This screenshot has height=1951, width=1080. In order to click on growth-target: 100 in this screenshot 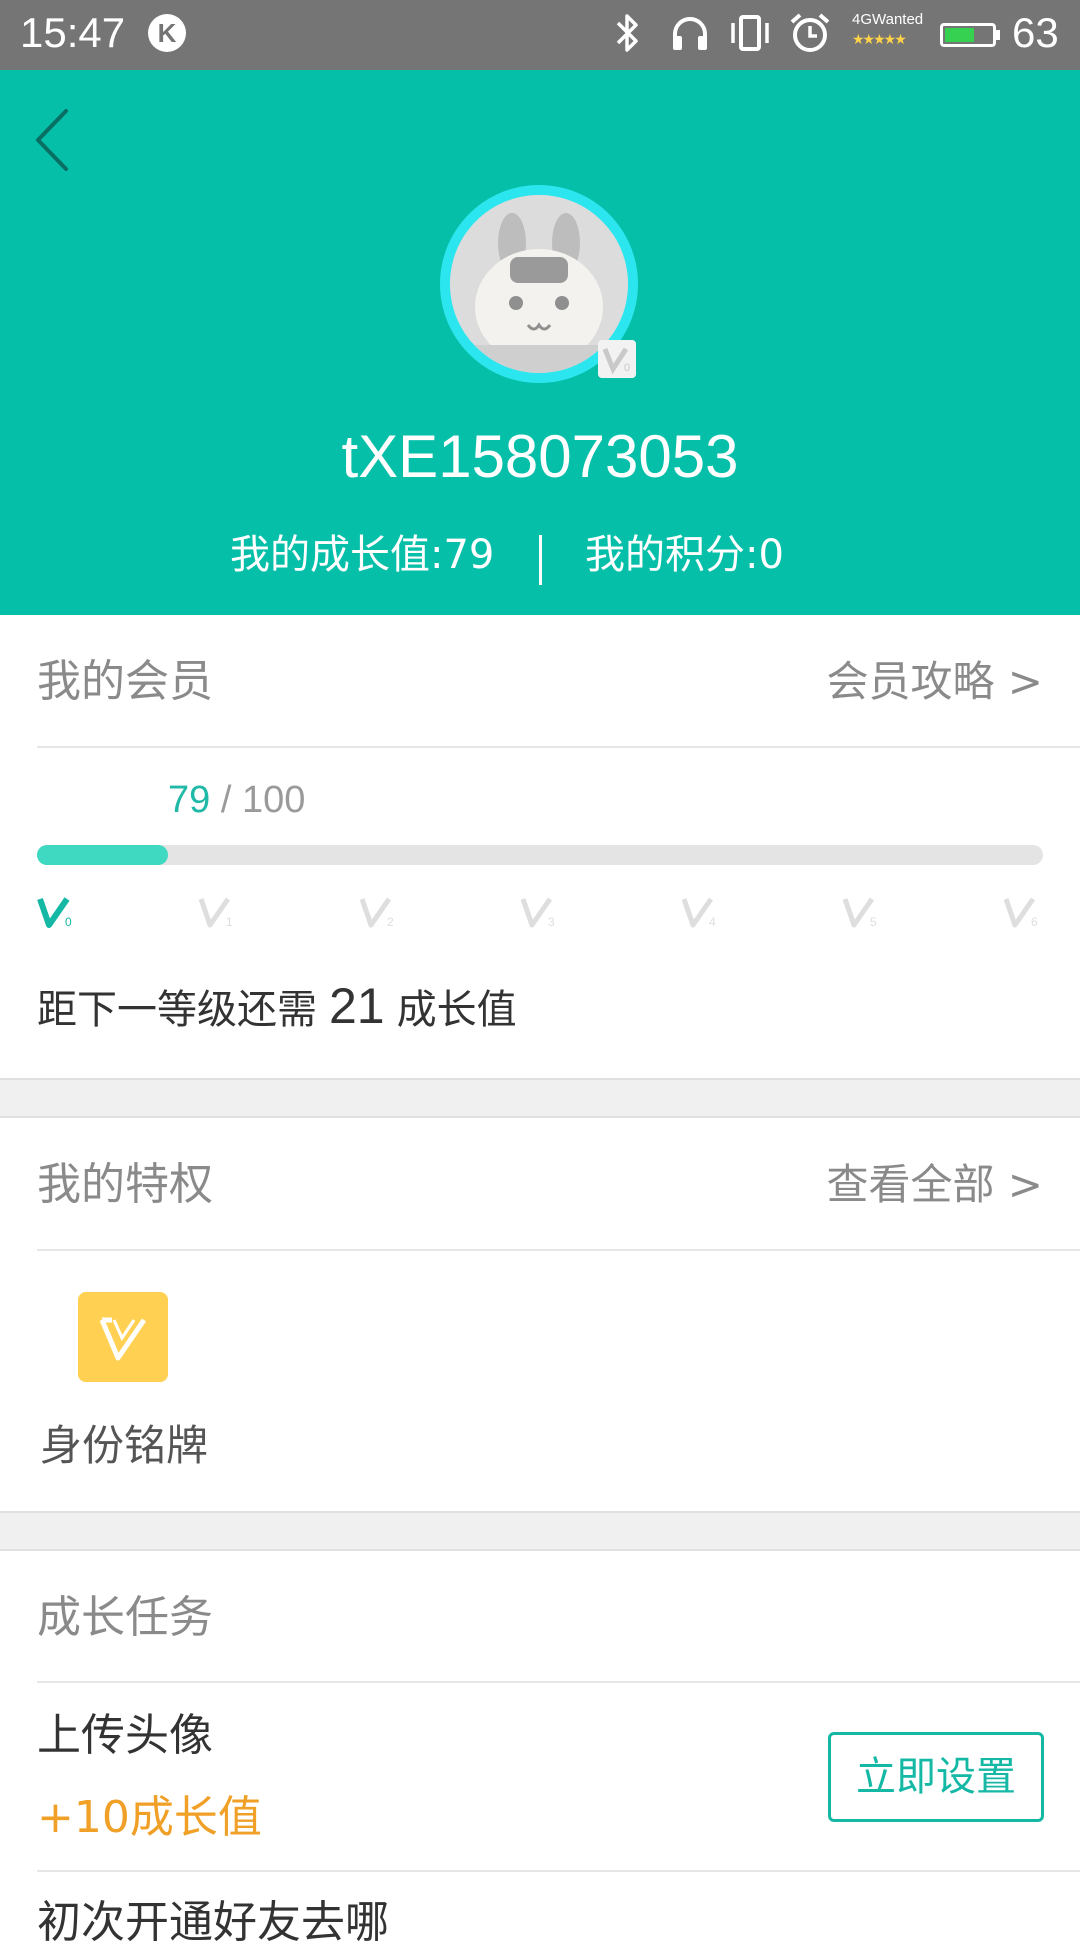, I will do `click(273, 800)`.